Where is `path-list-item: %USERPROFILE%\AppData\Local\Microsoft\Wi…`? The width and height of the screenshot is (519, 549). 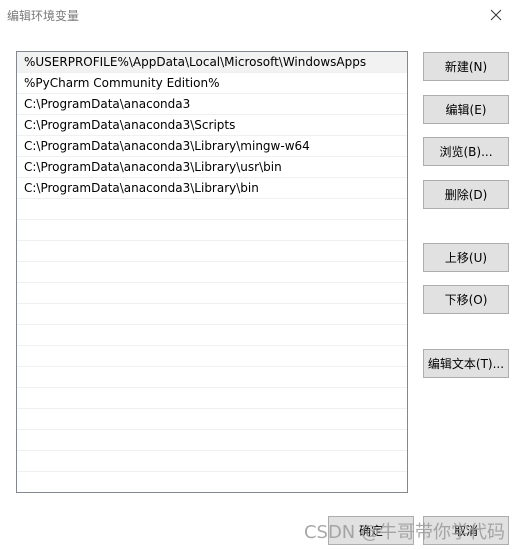 path-list-item: %USERPROFILE%\AppData\Local\Microsoft\Wi… is located at coordinates (212, 62).